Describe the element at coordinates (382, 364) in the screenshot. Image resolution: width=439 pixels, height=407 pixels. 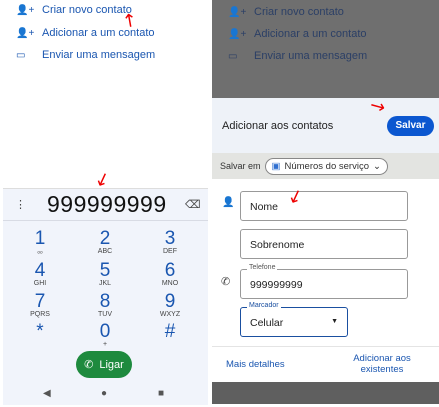
I see `add-to-existing-link: Adicionar aos existentes` at that location.